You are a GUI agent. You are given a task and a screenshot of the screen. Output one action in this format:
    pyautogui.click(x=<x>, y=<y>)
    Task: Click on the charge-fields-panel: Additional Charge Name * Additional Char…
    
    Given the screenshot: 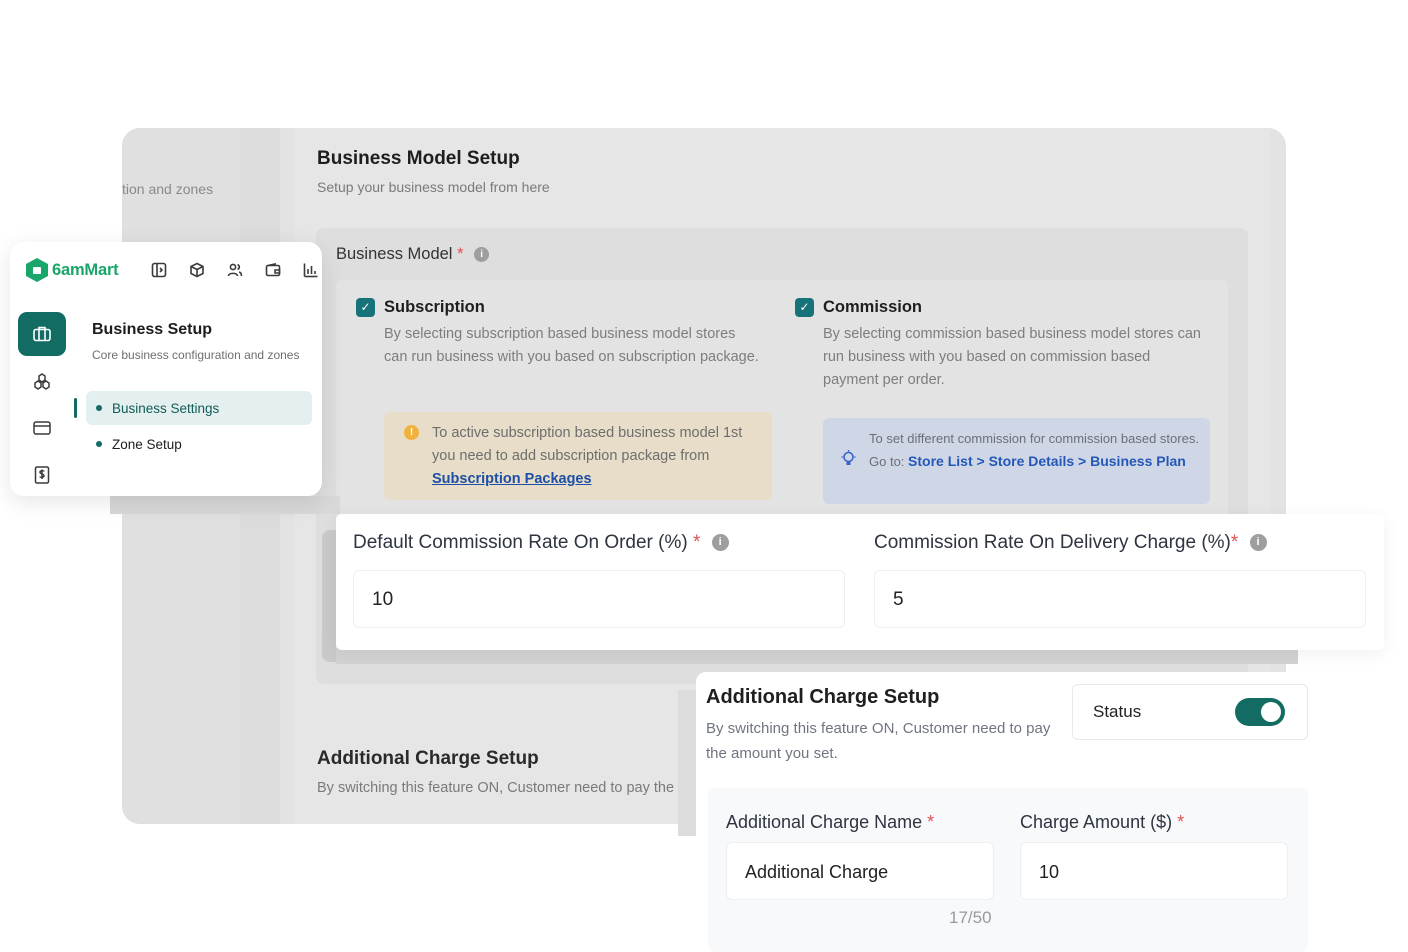 What is the action you would take?
    pyautogui.click(x=1008, y=870)
    